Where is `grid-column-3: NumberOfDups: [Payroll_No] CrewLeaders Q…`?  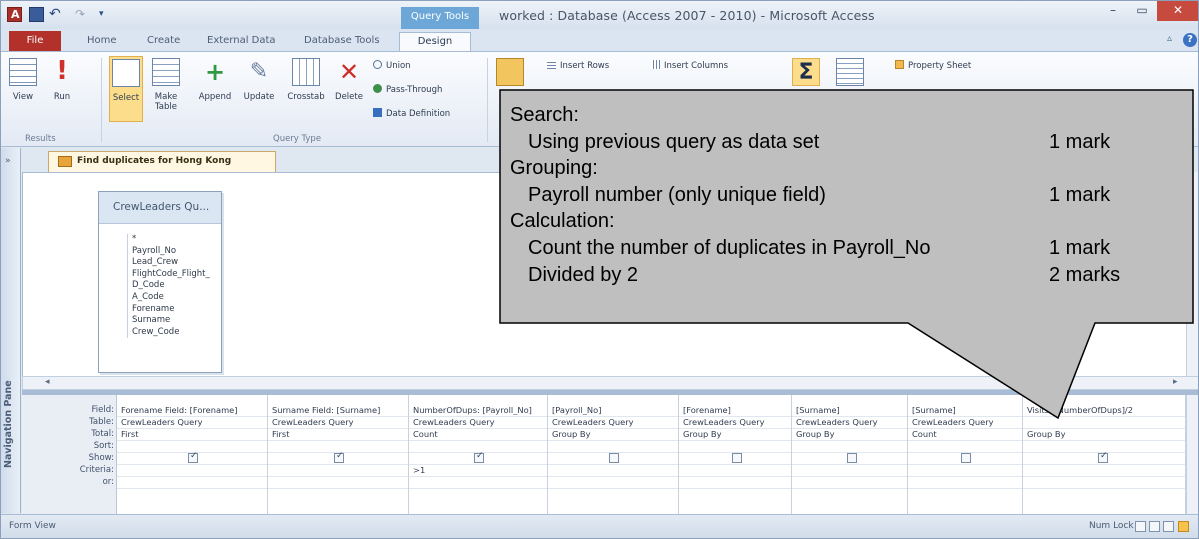
grid-column-3: NumberOfDups: [Payroll_No] CrewLeaders Q… is located at coordinates (479, 454).